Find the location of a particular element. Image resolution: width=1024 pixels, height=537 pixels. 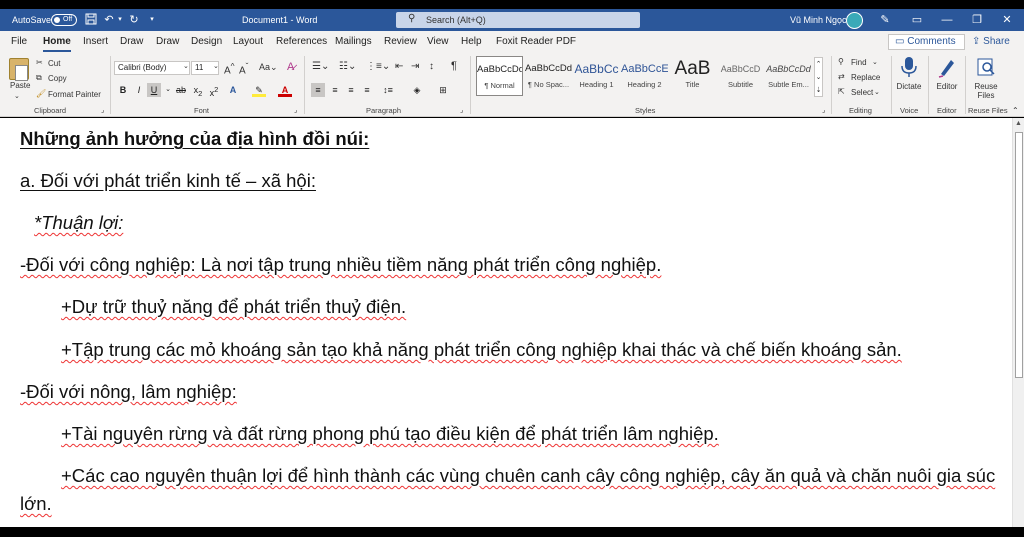

bold-button: B is located at coordinates (123, 90).